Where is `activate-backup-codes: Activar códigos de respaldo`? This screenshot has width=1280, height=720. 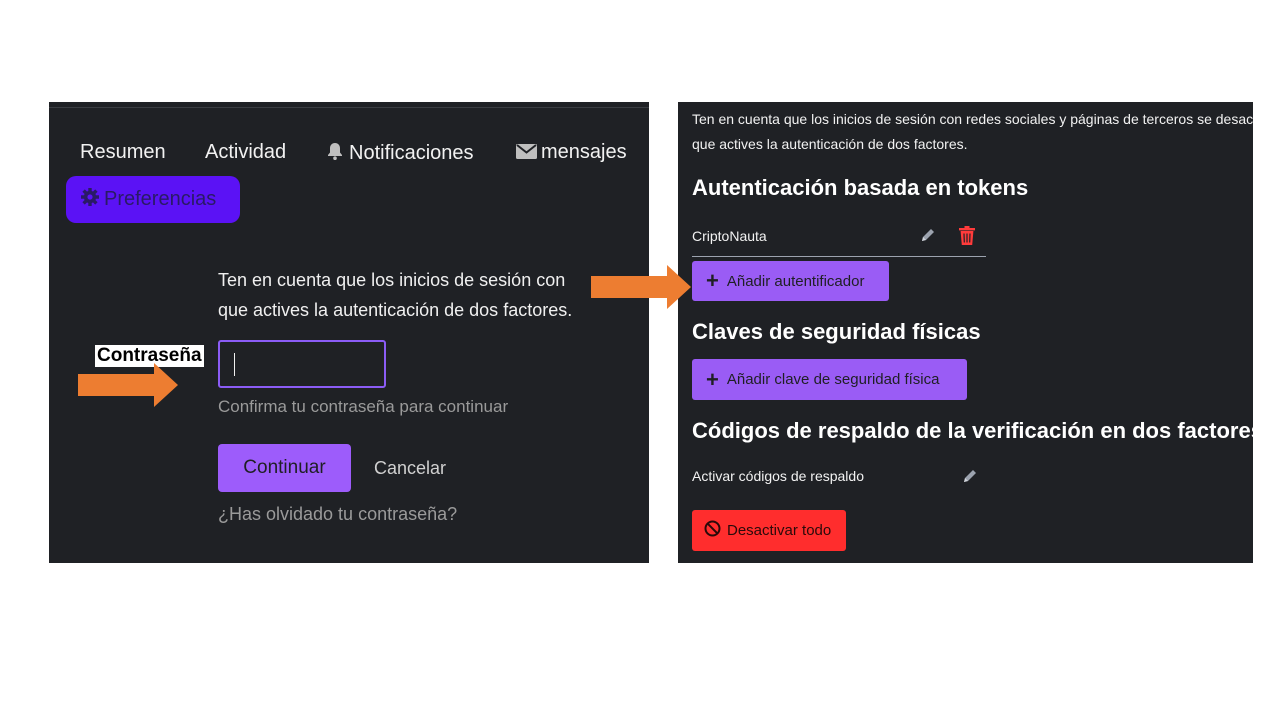 activate-backup-codes: Activar códigos de respaldo is located at coordinates (778, 476).